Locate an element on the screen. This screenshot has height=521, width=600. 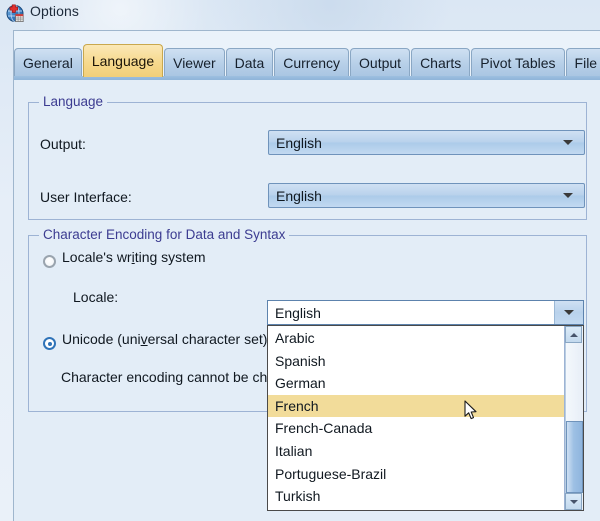
tab-label: Viewer is located at coordinates (194, 63).